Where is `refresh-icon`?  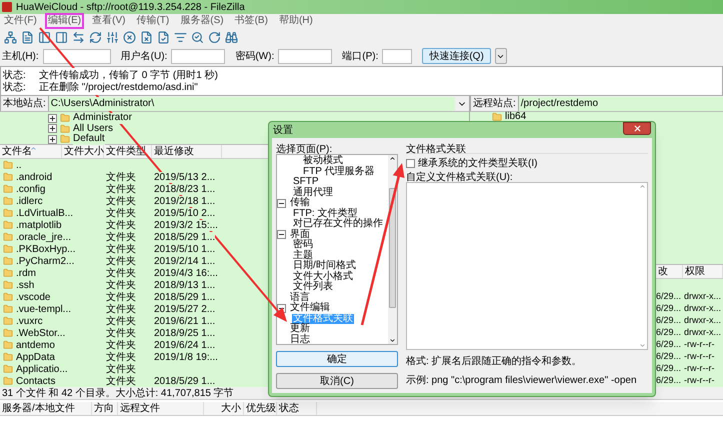 refresh-icon is located at coordinates (95, 37).